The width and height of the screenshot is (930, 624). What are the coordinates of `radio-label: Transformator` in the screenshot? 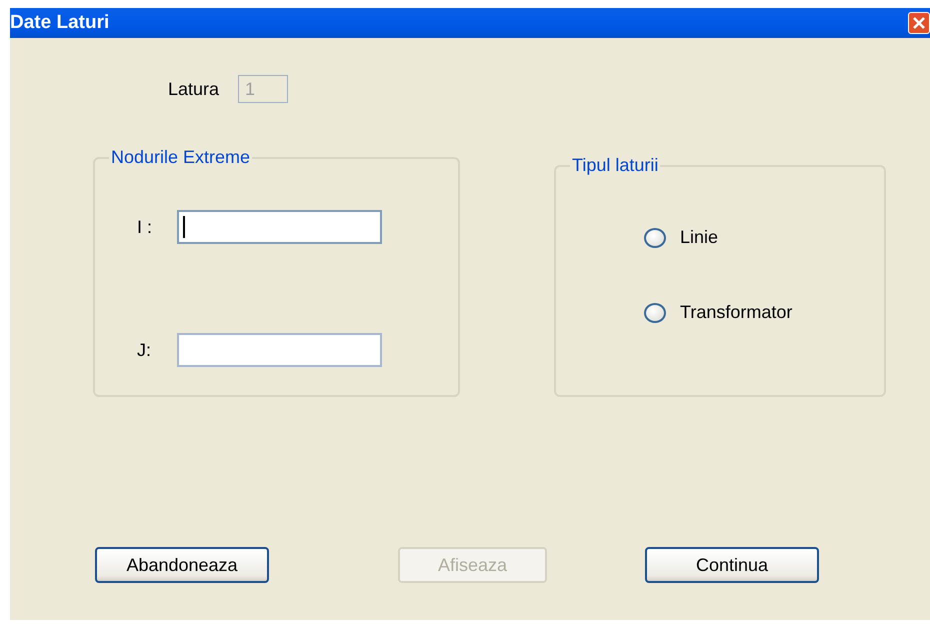 It's located at (736, 312).